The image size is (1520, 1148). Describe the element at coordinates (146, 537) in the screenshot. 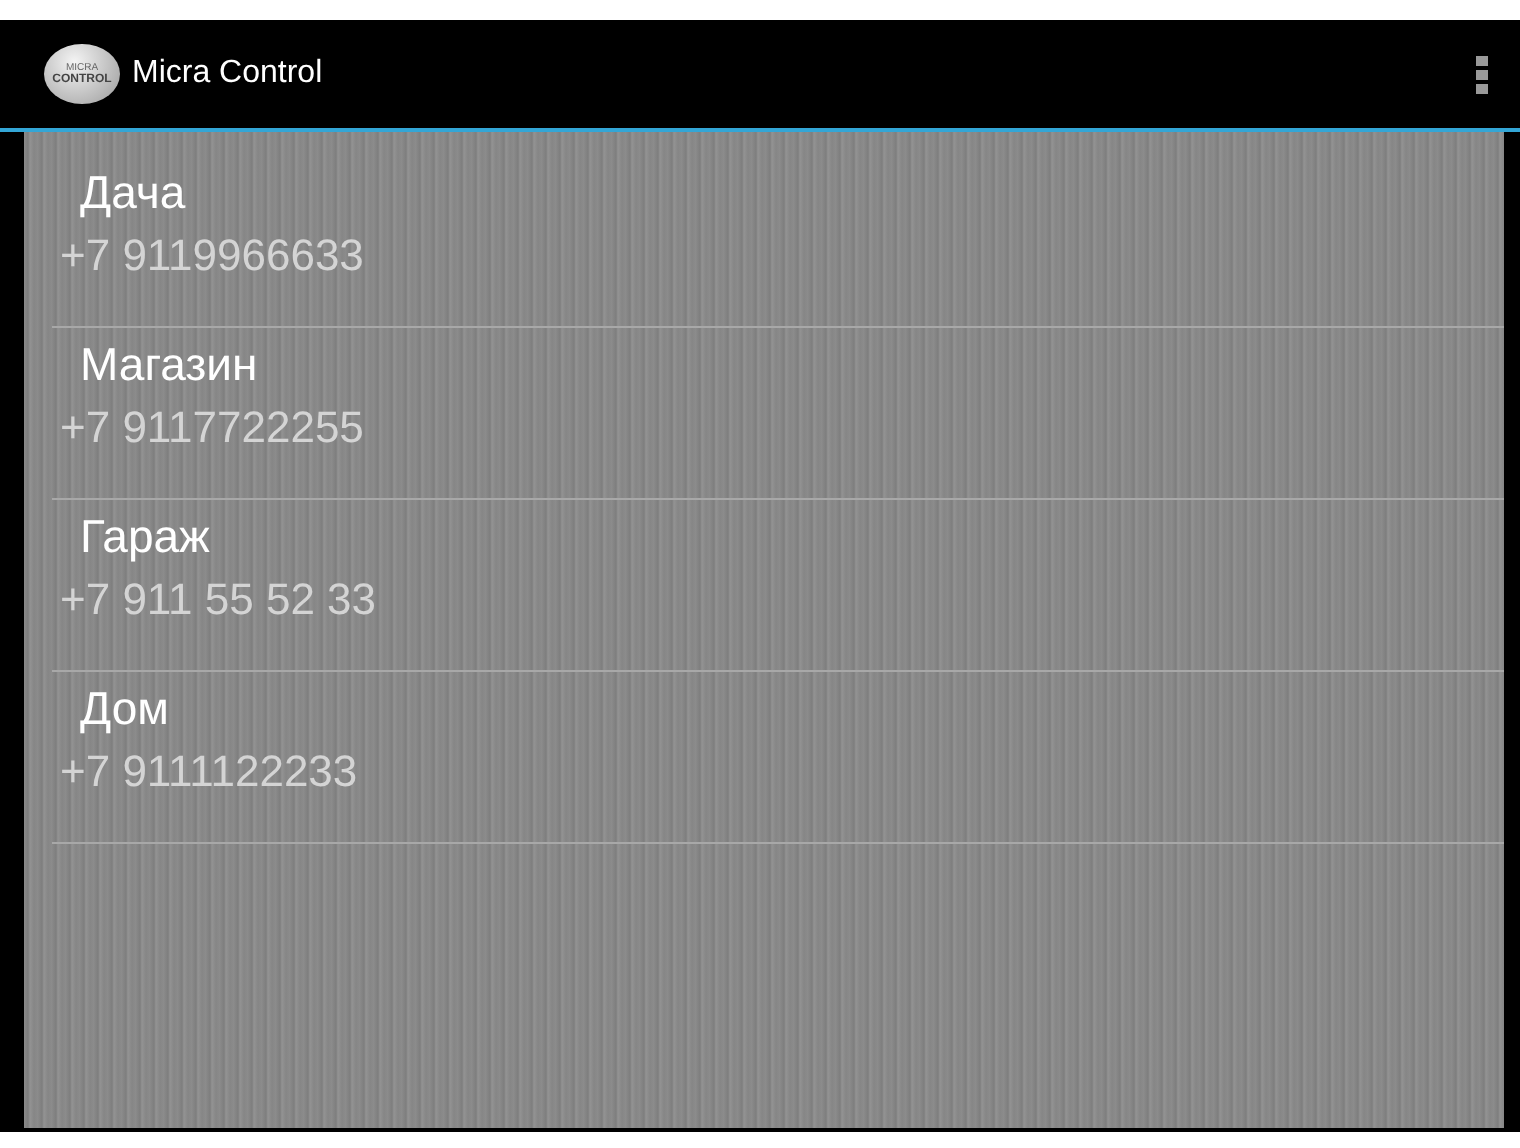

I see `contact-name: Гараж` at that location.